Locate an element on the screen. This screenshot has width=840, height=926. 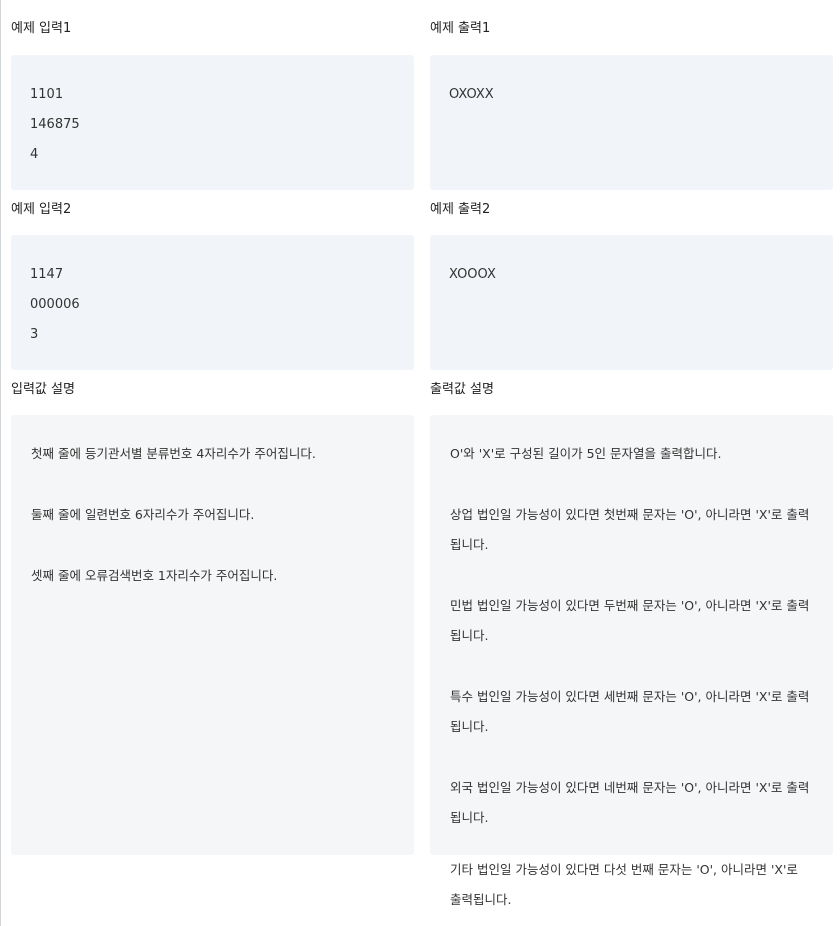
input-description-paragraph: 첫째 줄에 등기관서별 분류번호 4자리수가 주어집니다. is located at coordinates (173, 453).